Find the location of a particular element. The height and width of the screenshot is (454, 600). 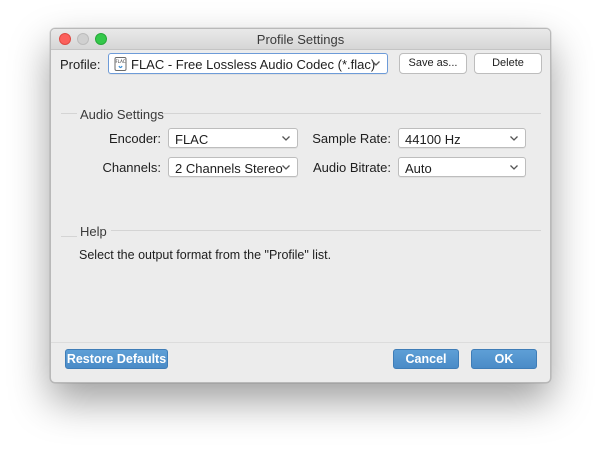

encoder-value: FLAC is located at coordinates (192, 139).